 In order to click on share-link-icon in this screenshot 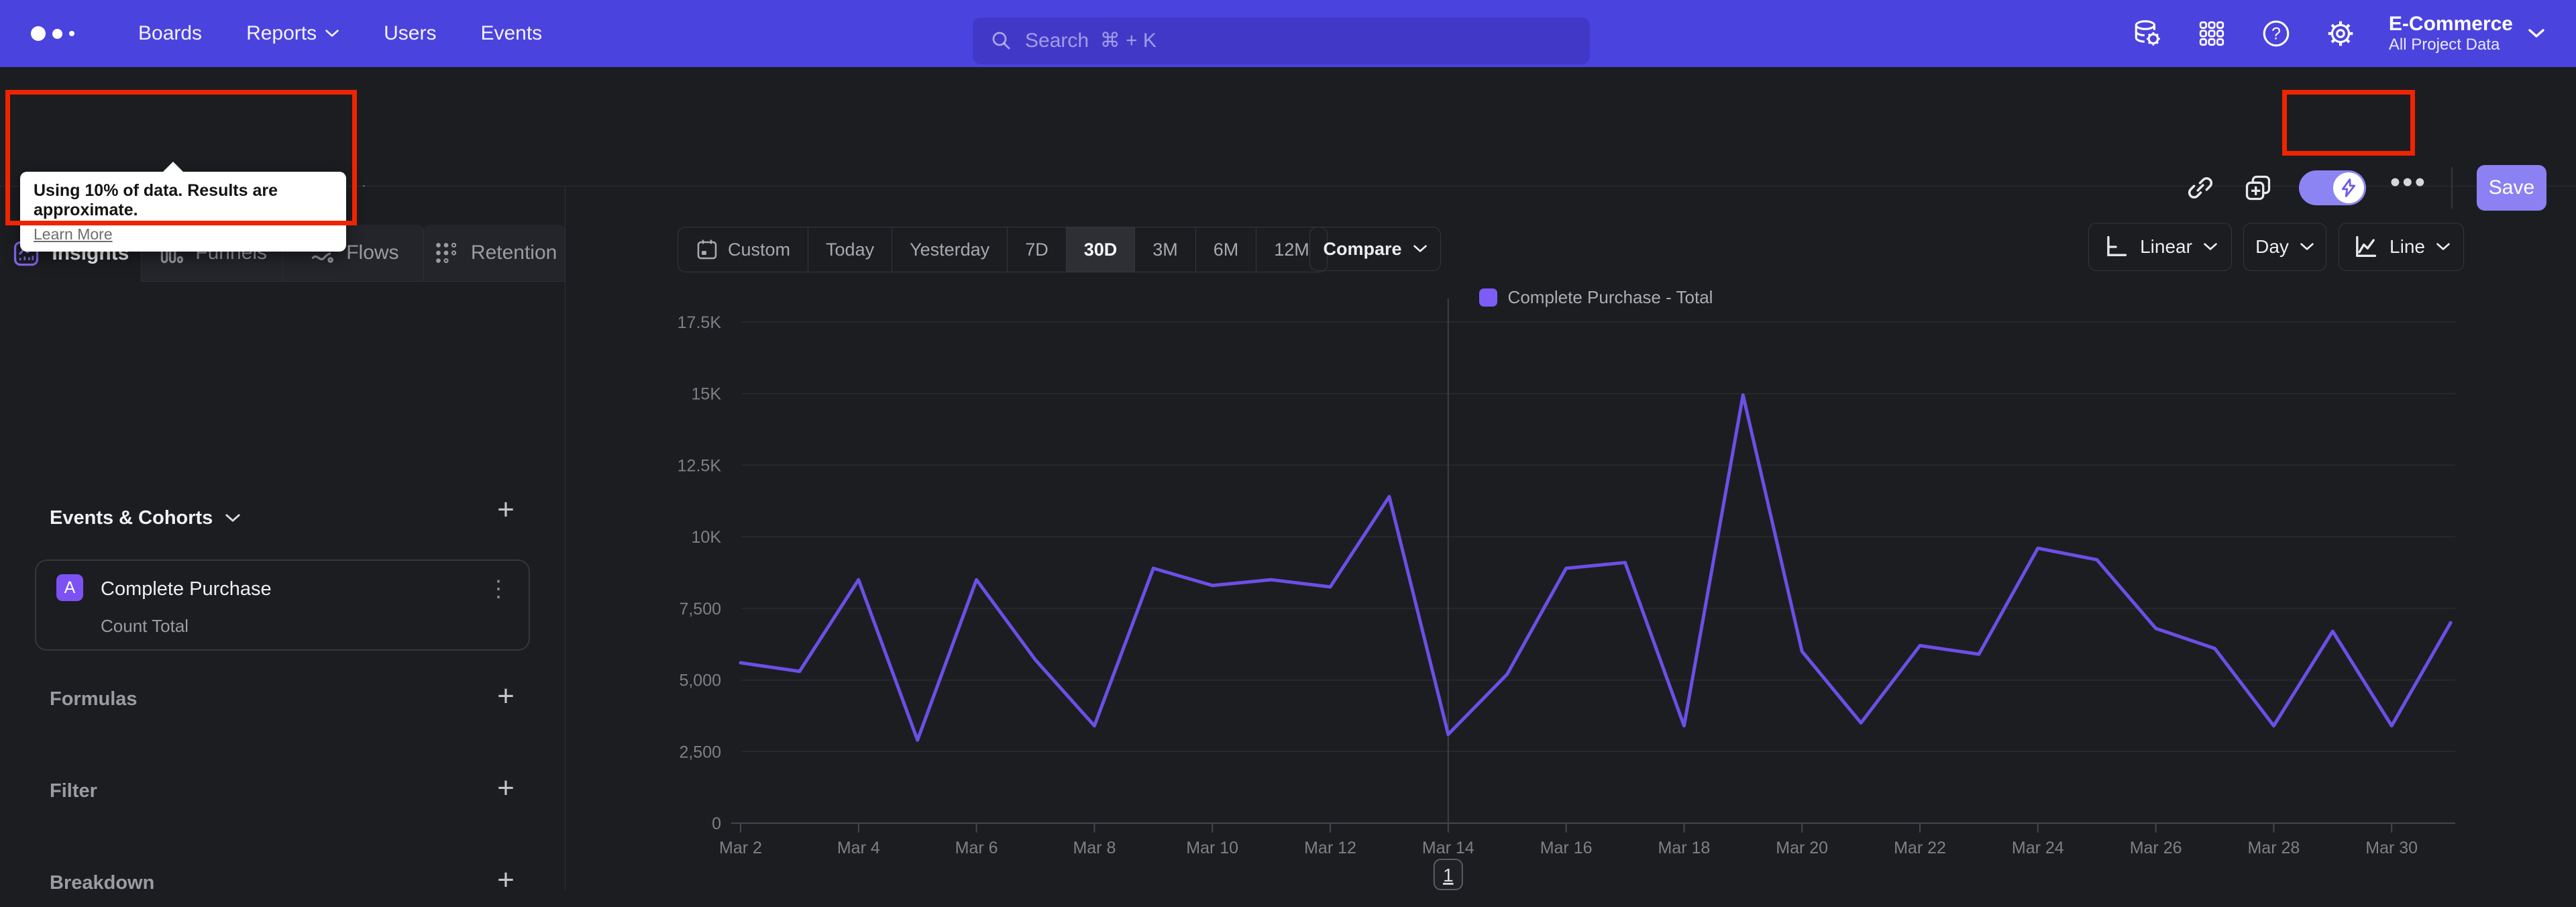, I will do `click(2200, 188)`.